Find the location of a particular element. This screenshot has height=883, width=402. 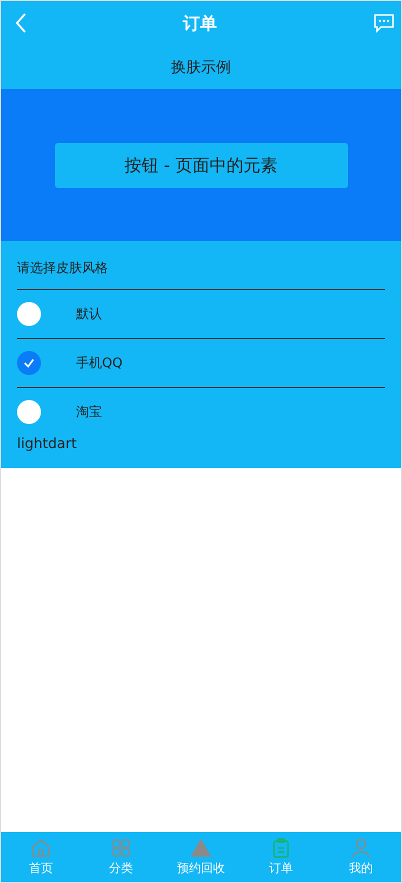

tab-item: 分类 is located at coordinates (121, 857).